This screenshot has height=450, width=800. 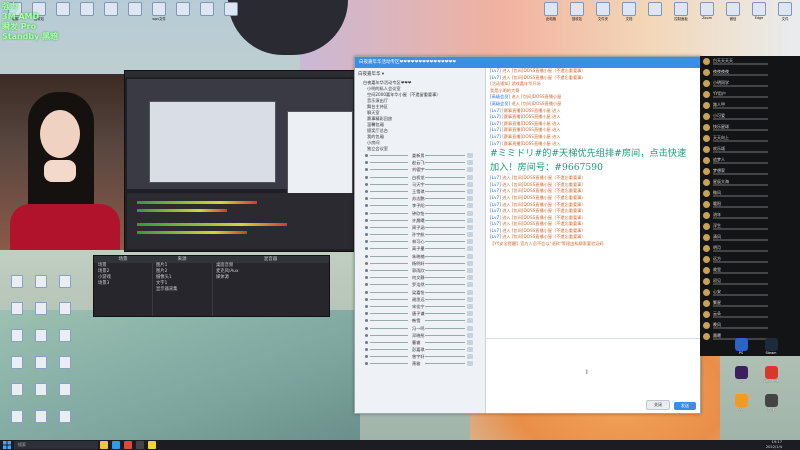 What do you see at coordinates (420, 270) in the screenshot?
I see `user-row: 郭雨欣` at bounding box center [420, 270].